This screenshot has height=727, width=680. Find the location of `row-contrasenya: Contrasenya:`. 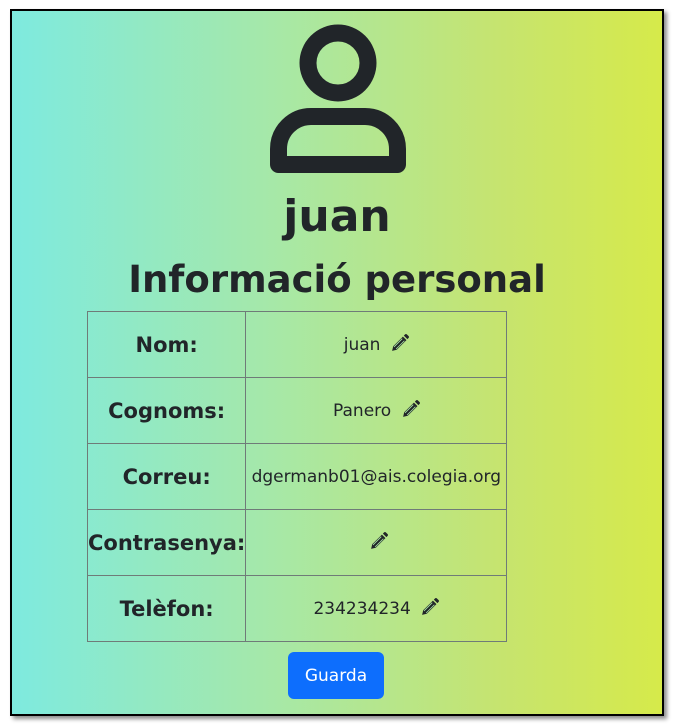

row-contrasenya: Contrasenya: is located at coordinates (297, 542).